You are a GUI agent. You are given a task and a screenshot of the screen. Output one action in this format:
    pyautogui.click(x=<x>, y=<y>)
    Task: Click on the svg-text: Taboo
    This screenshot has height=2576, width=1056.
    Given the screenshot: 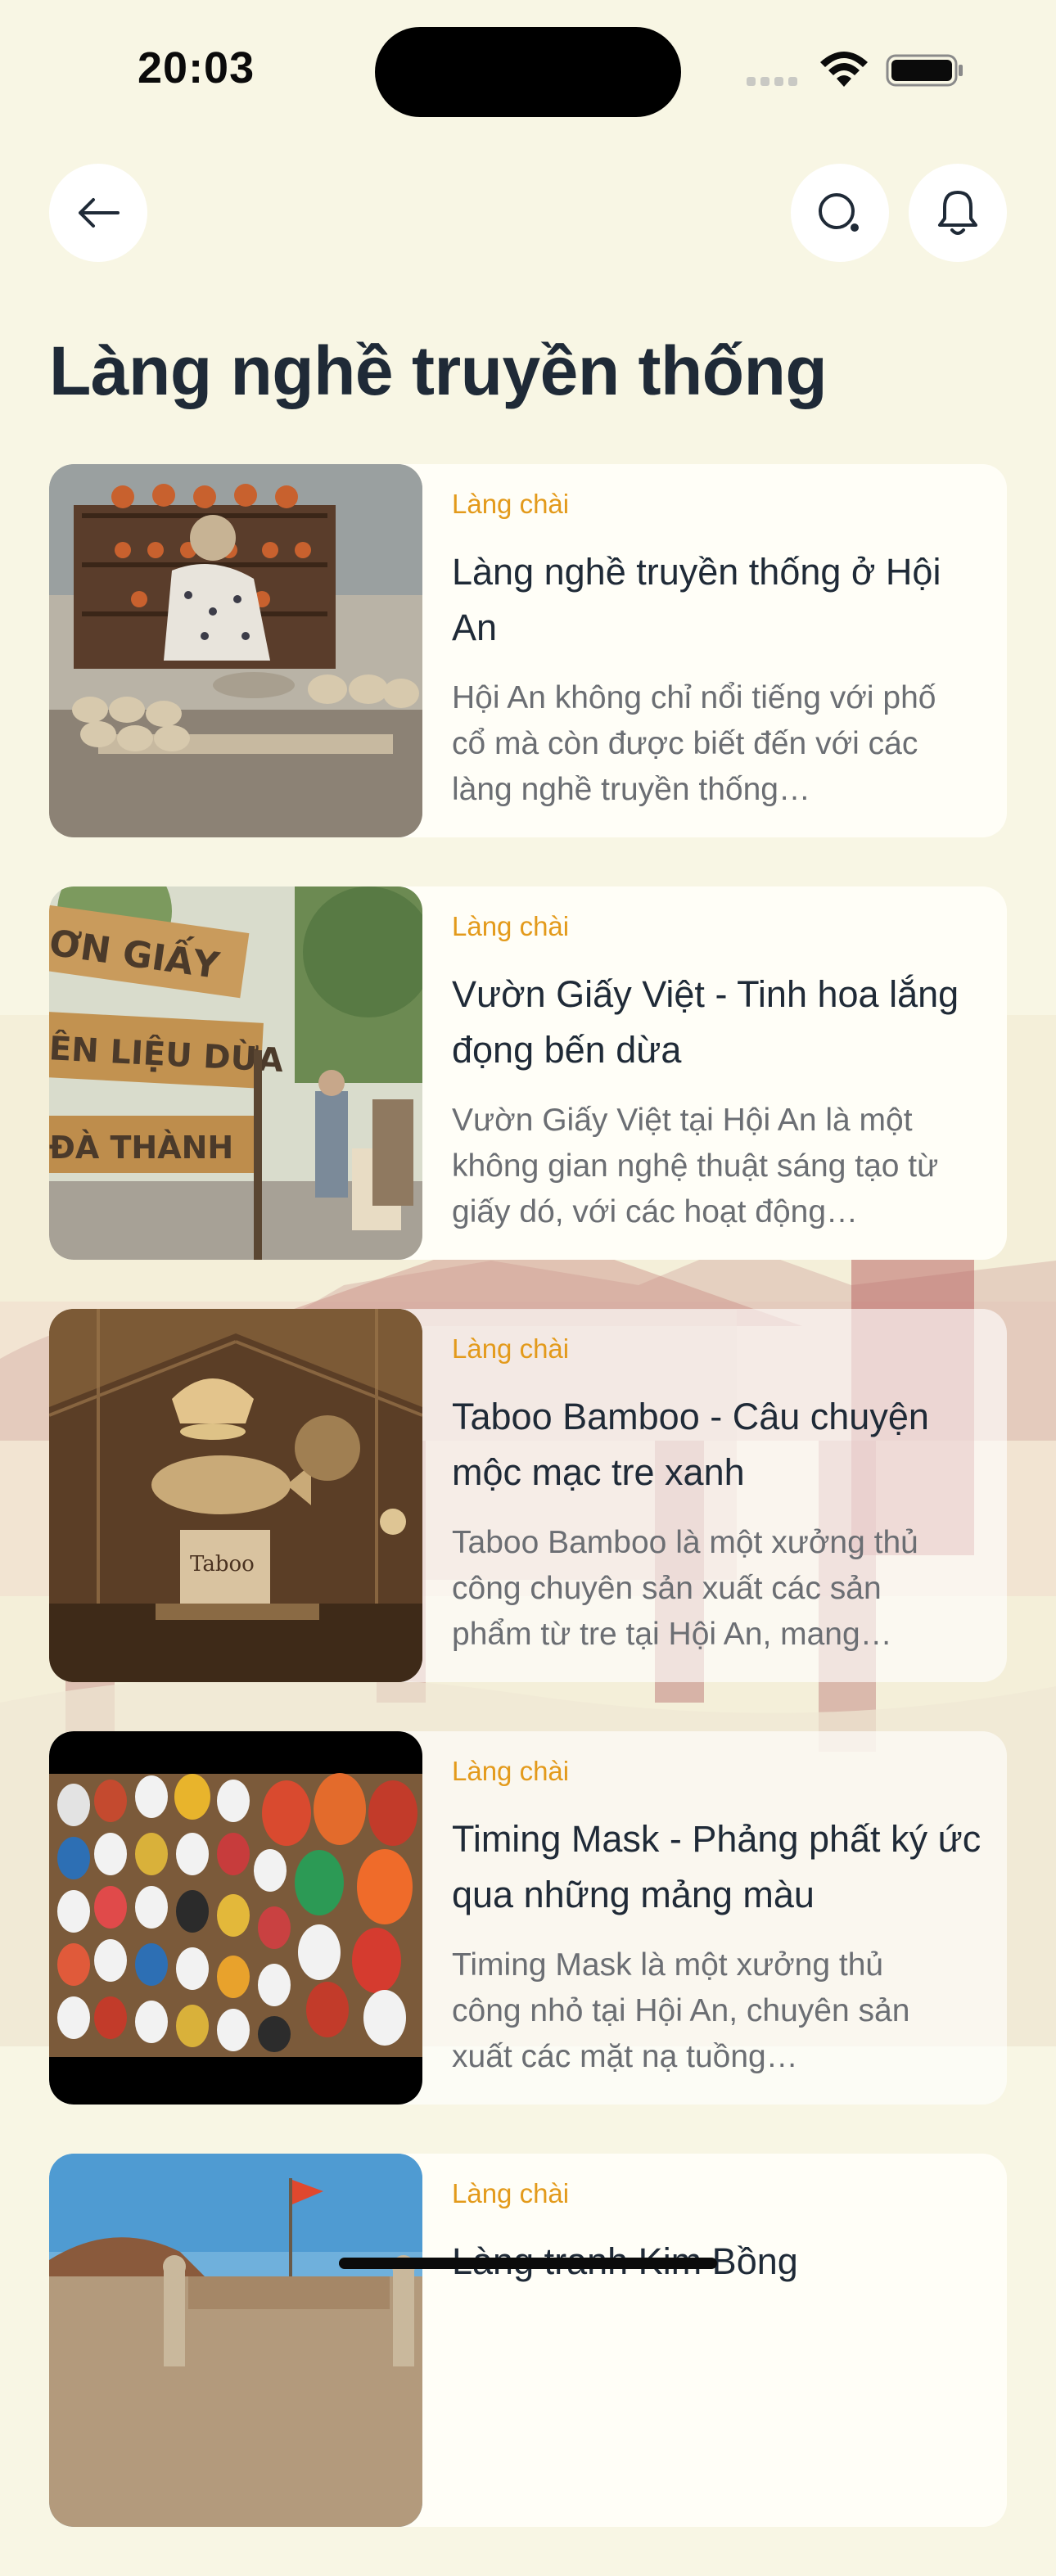 What is the action you would take?
    pyautogui.click(x=223, y=1564)
    